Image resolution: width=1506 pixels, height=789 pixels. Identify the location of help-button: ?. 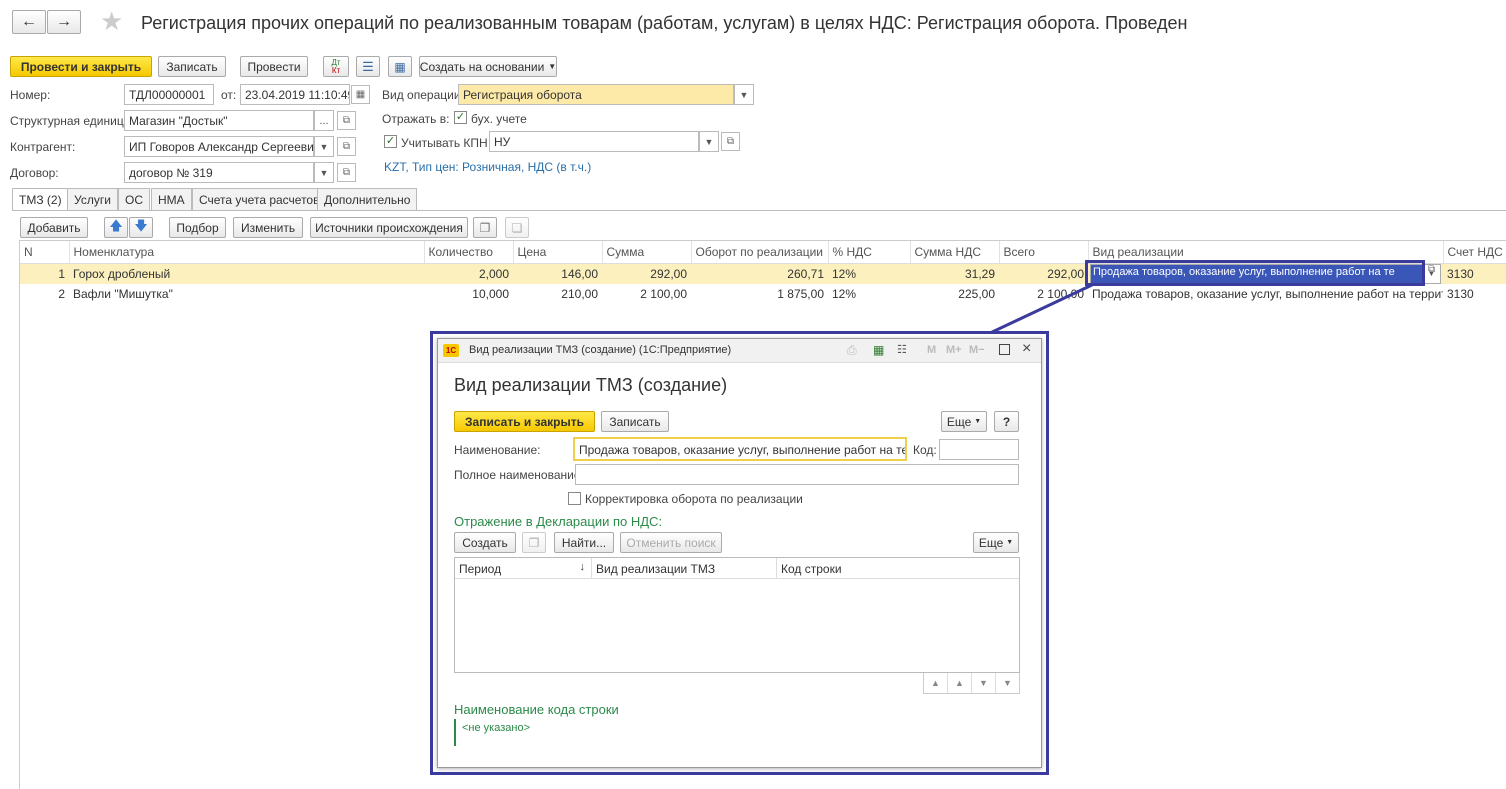
(1006, 421).